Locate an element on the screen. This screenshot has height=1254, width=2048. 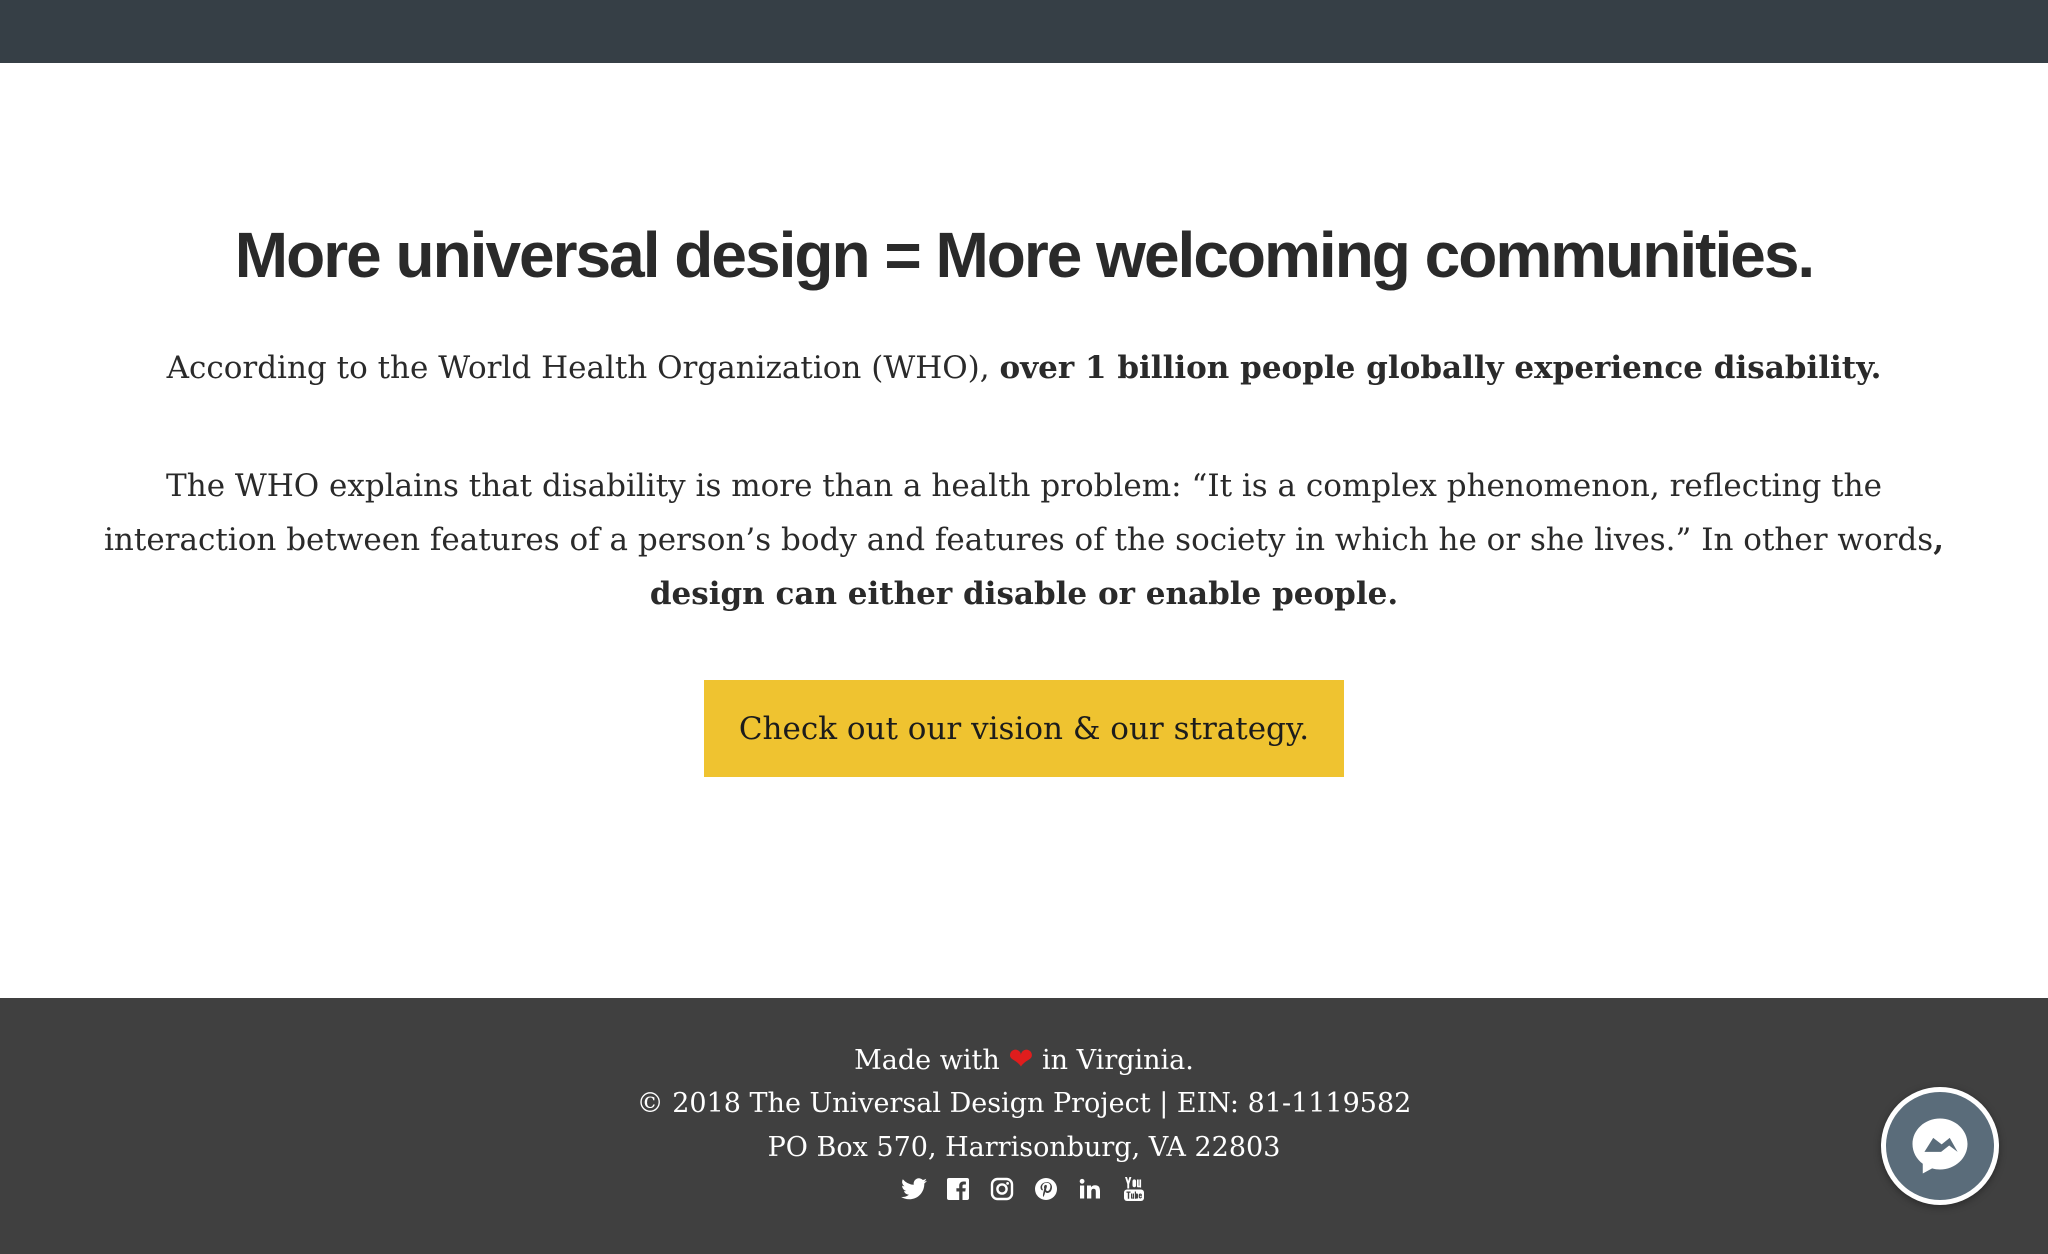
messenger-icon is located at coordinates (1940, 1146).